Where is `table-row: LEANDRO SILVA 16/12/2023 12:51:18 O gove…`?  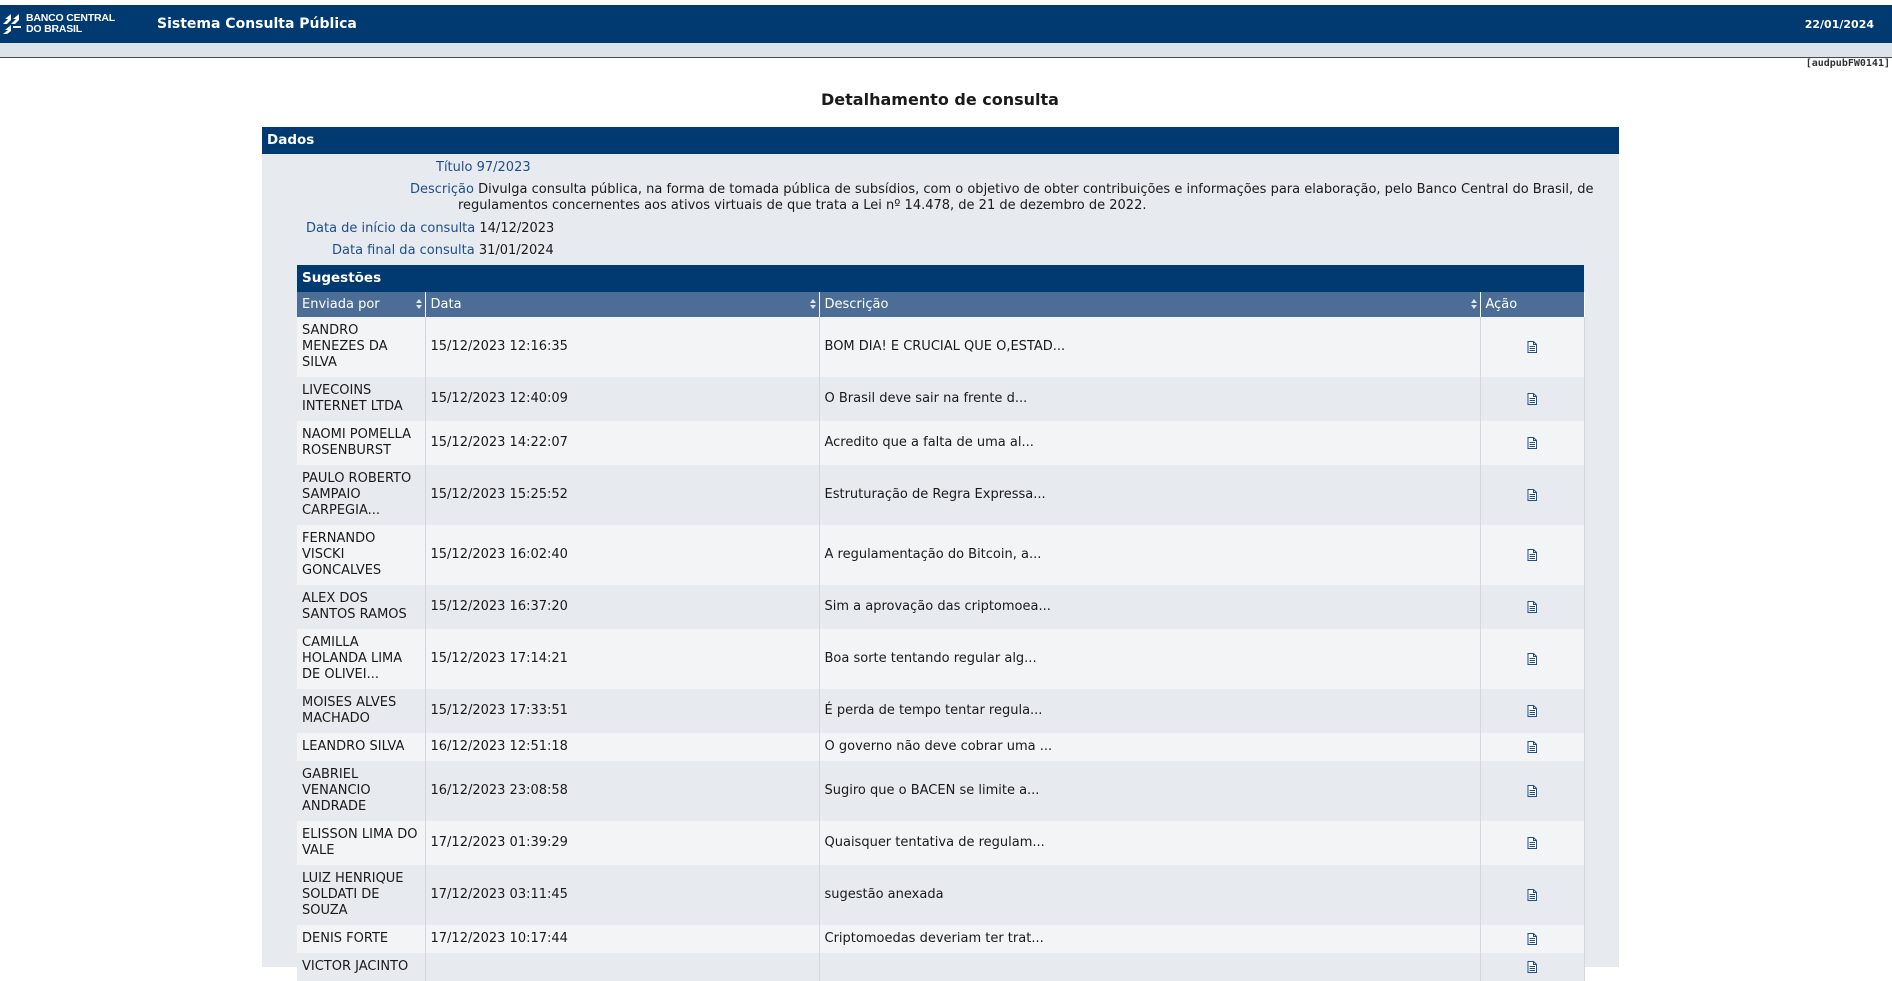
table-row: LEANDRO SILVA 16/12/2023 12:51:18 O gove… is located at coordinates (941, 747).